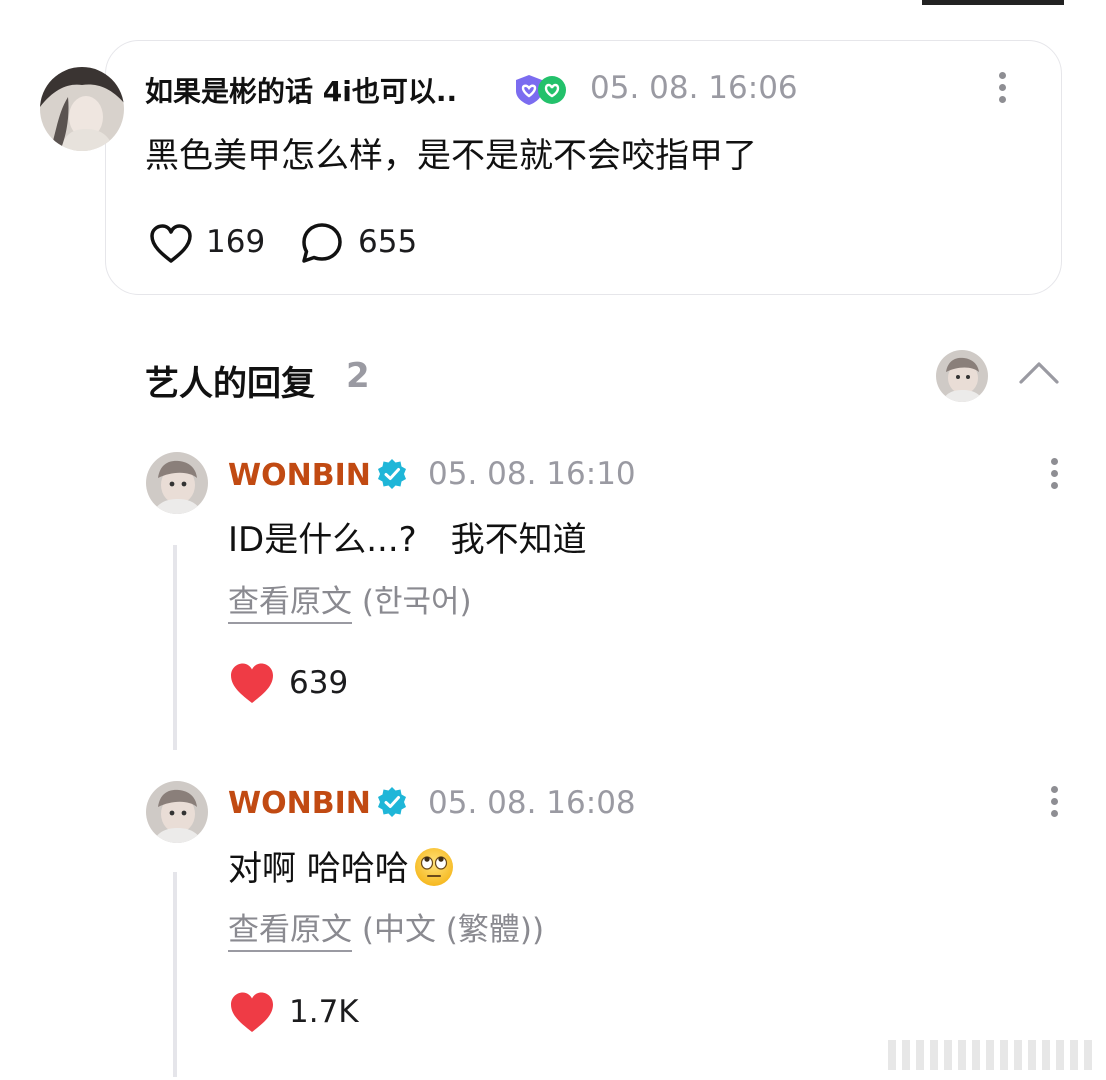  What do you see at coordinates (230, 384) in the screenshot?
I see `artist-replies-title: 艺人的回复` at bounding box center [230, 384].